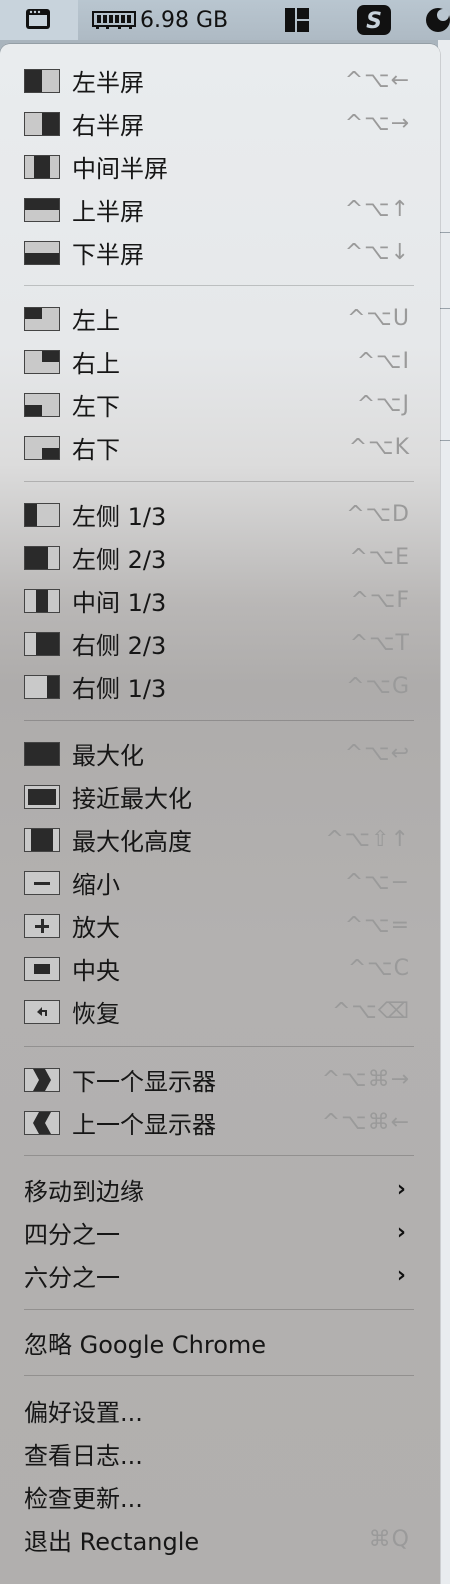  What do you see at coordinates (220, 166) in the screenshot?
I see `menu-item-center-half: 中间半屏` at bounding box center [220, 166].